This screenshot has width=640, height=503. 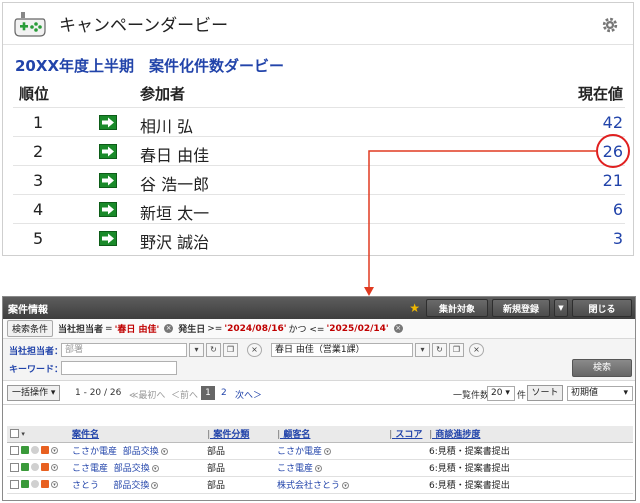 I want to click on search-button: 検索, so click(x=602, y=368).